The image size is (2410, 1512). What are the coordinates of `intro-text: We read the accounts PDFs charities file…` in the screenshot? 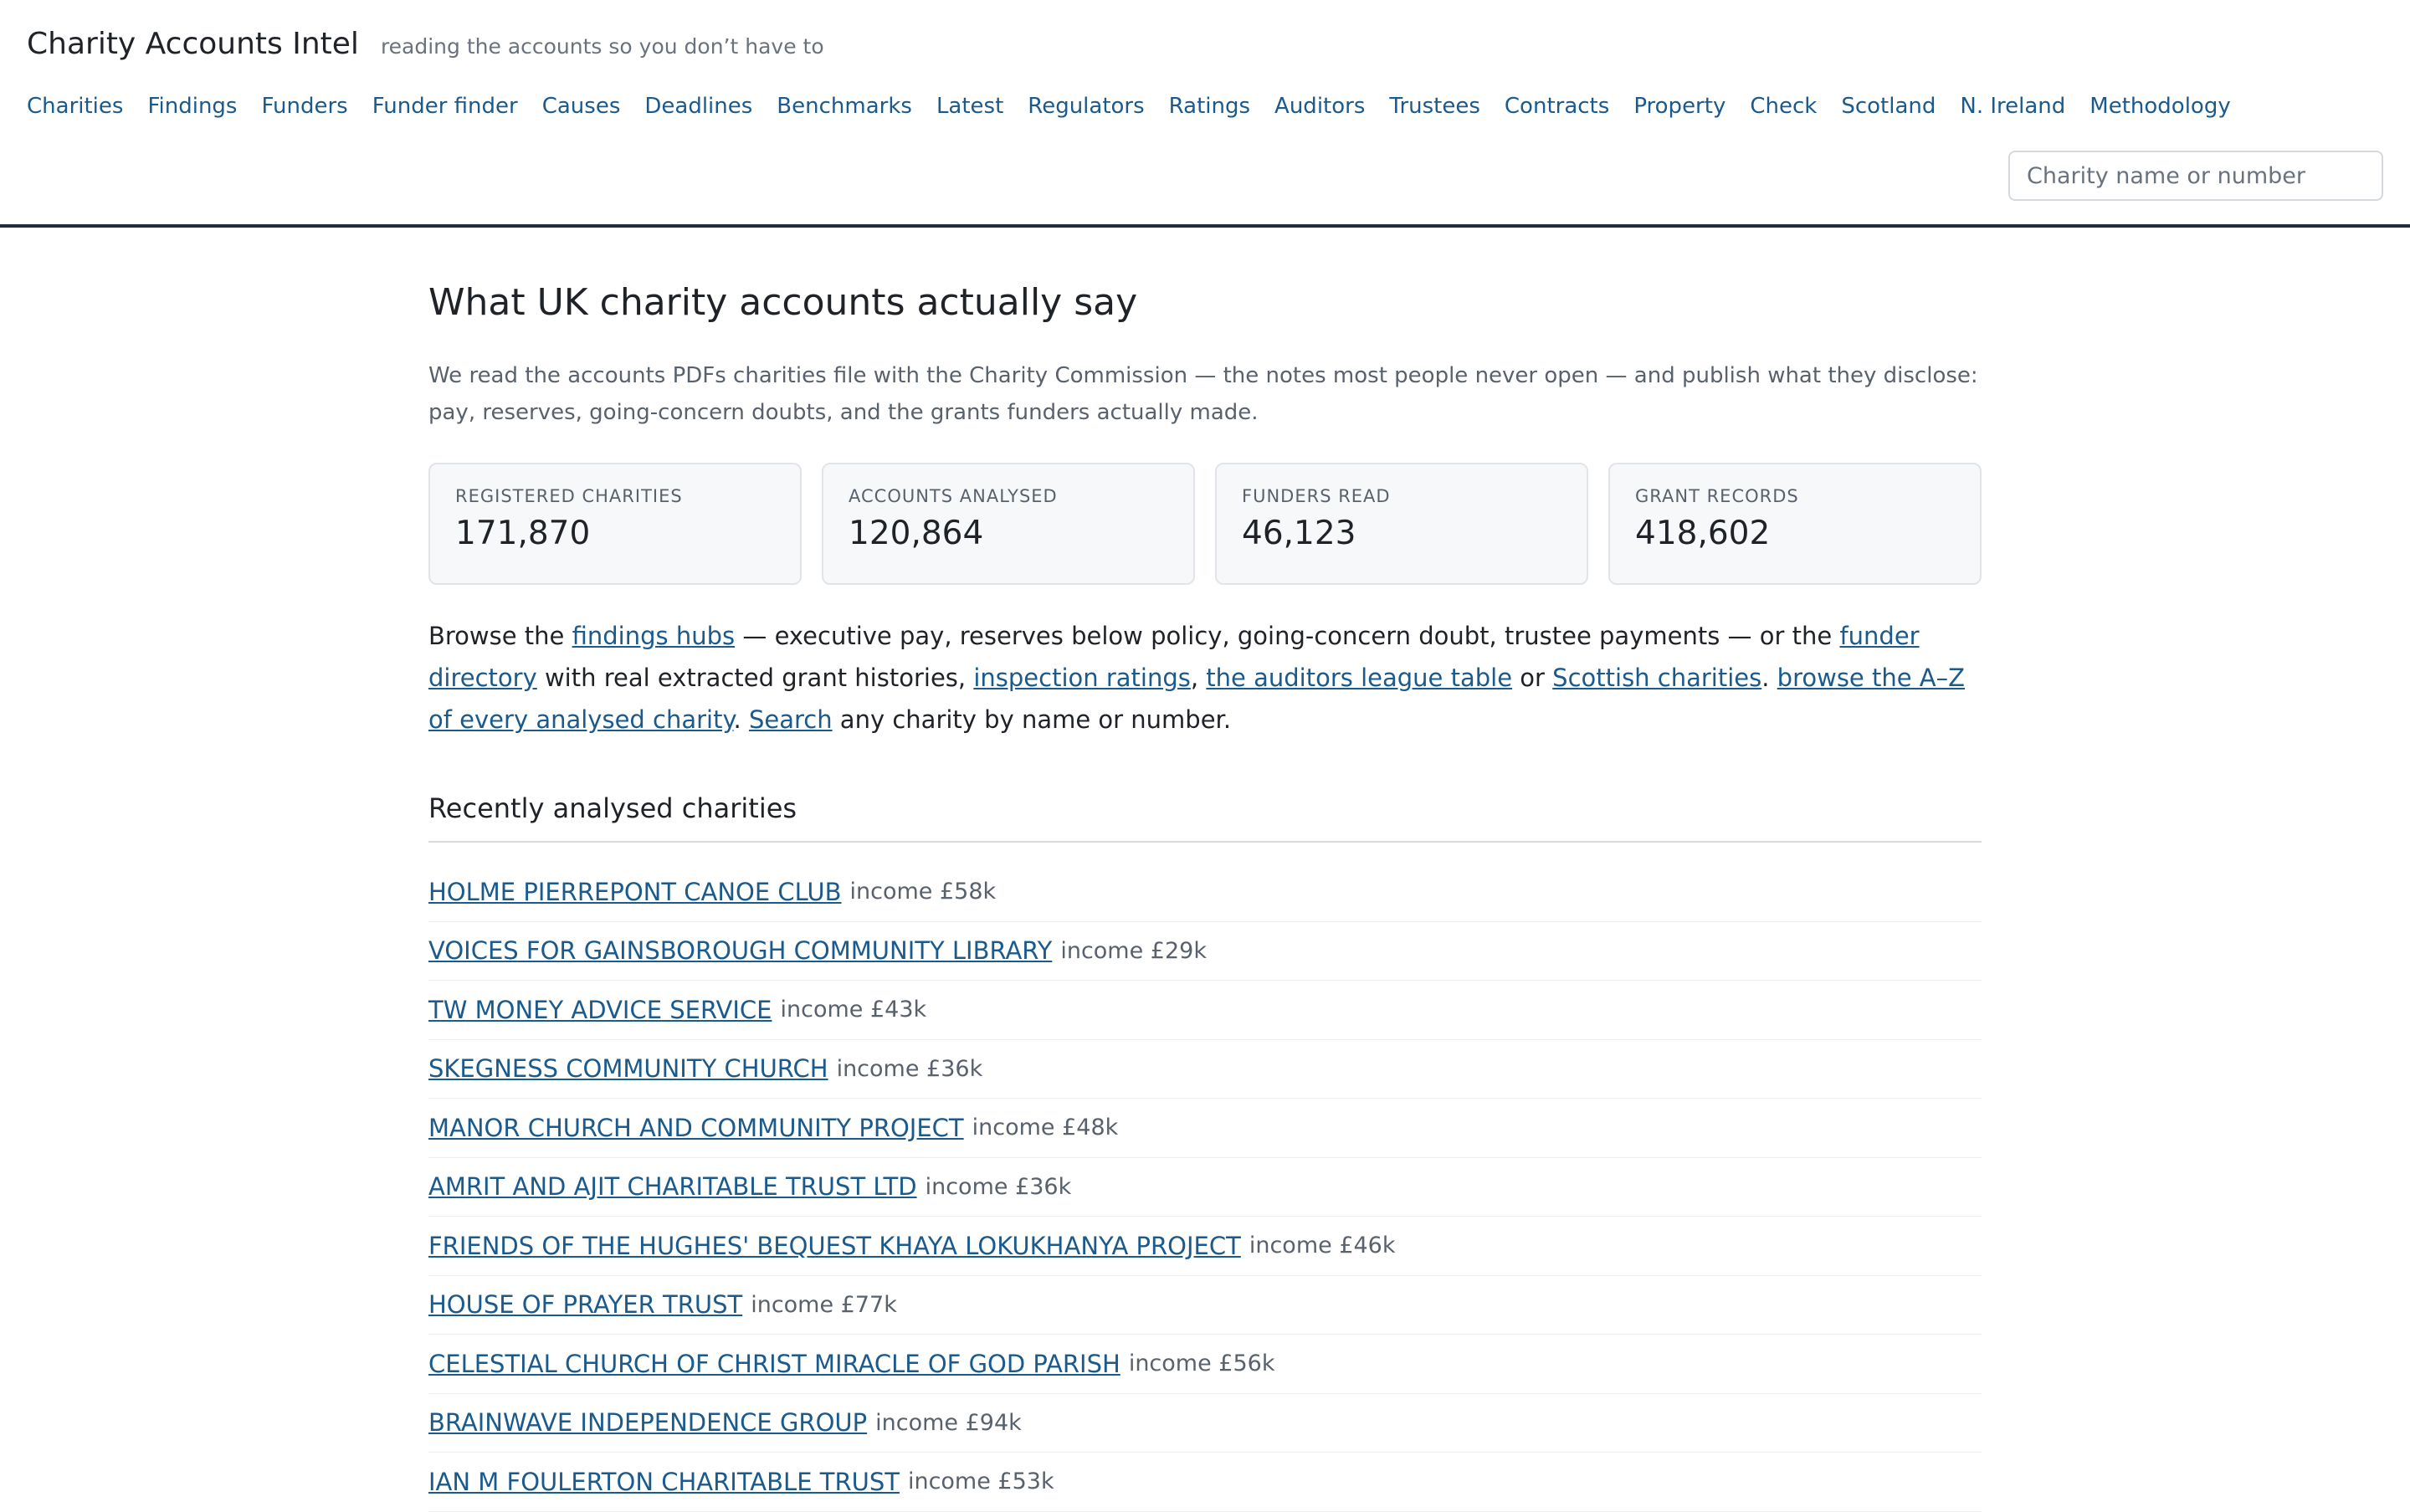 It's located at (1203, 394).